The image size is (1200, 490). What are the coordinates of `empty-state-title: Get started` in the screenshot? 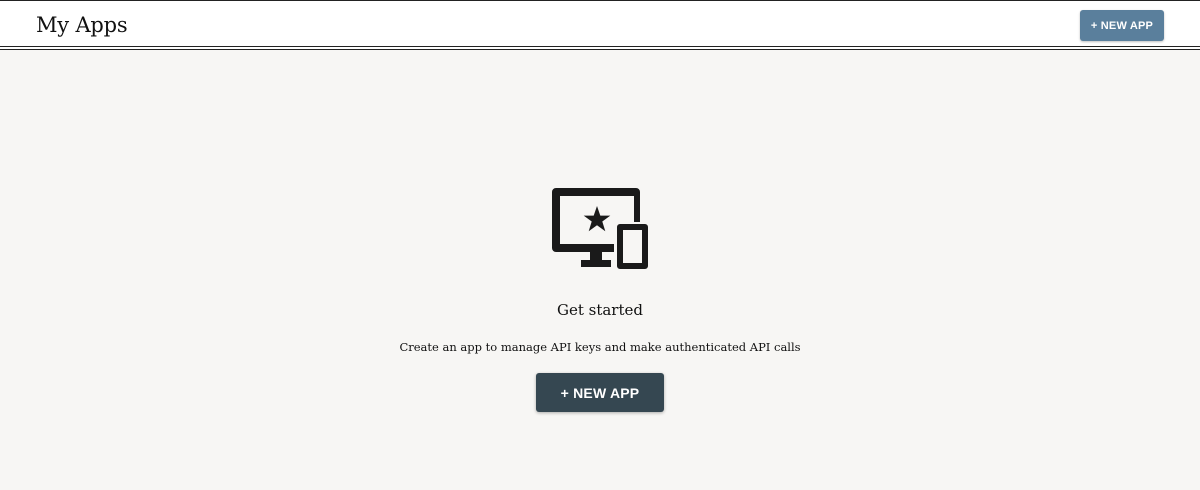 It's located at (599, 310).